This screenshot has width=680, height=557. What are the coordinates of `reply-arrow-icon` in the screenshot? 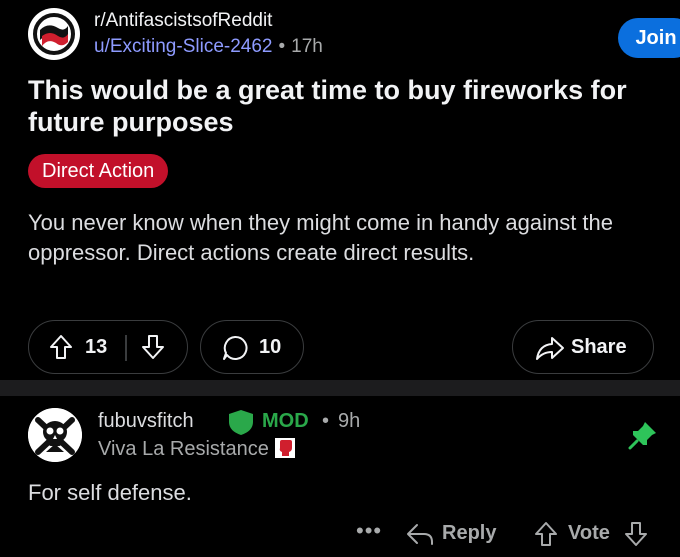 It's located at (420, 536).